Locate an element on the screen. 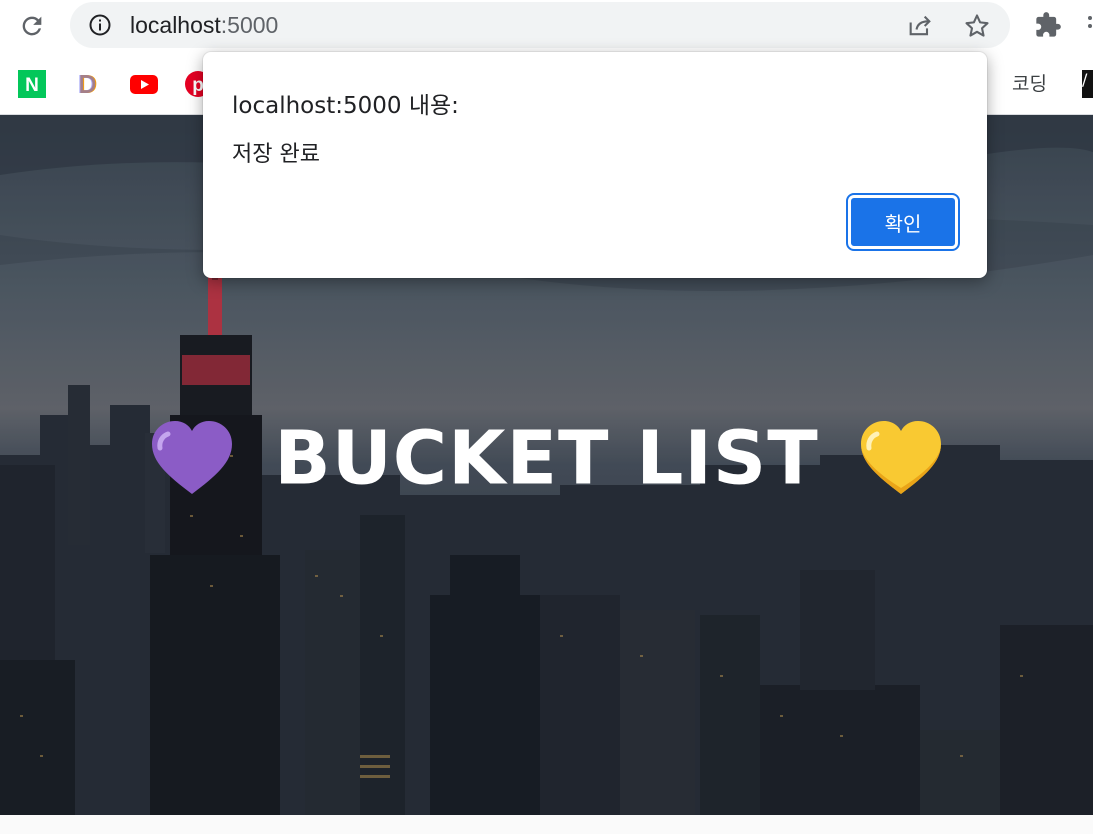  page-title: BUCKET LIST is located at coordinates (546, 456).